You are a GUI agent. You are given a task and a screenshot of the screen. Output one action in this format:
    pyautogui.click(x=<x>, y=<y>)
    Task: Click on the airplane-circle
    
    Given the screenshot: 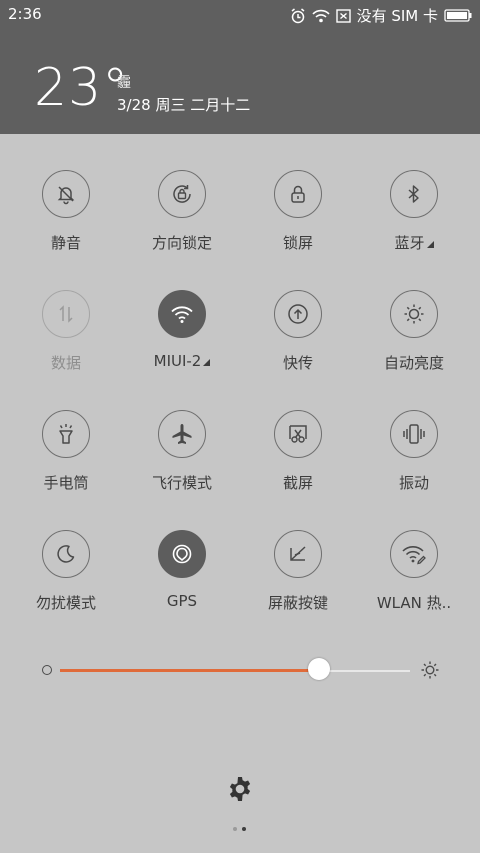 What is the action you would take?
    pyautogui.click(x=182, y=434)
    